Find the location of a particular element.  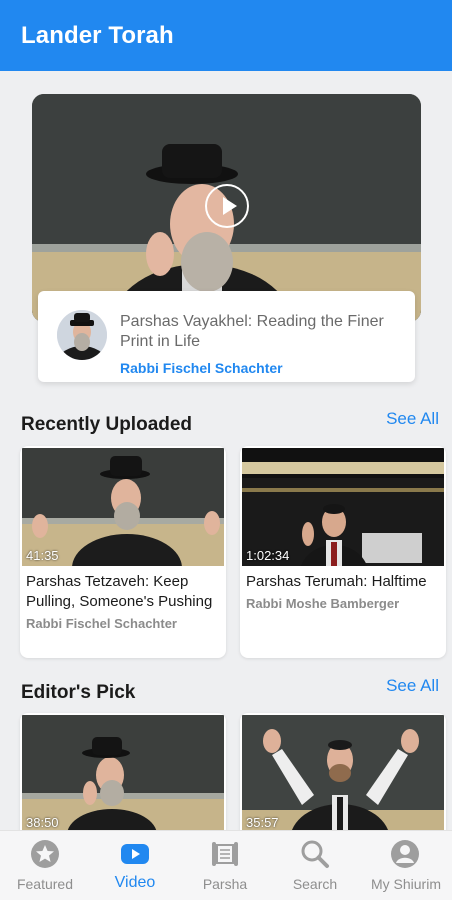

video-thumbnail: 38:50 is located at coordinates (123, 774).